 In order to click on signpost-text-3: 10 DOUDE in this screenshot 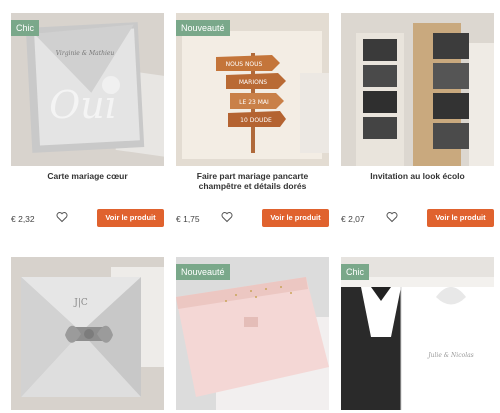, I will do `click(256, 120)`.